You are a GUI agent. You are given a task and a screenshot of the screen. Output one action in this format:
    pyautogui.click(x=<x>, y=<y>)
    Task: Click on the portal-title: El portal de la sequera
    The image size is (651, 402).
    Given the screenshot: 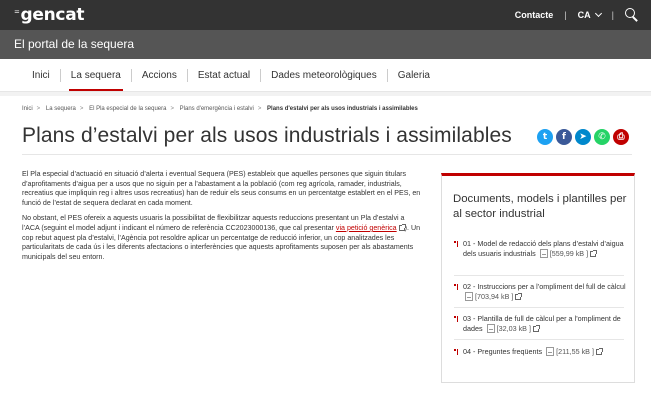 What is the action you would take?
    pyautogui.click(x=74, y=44)
    